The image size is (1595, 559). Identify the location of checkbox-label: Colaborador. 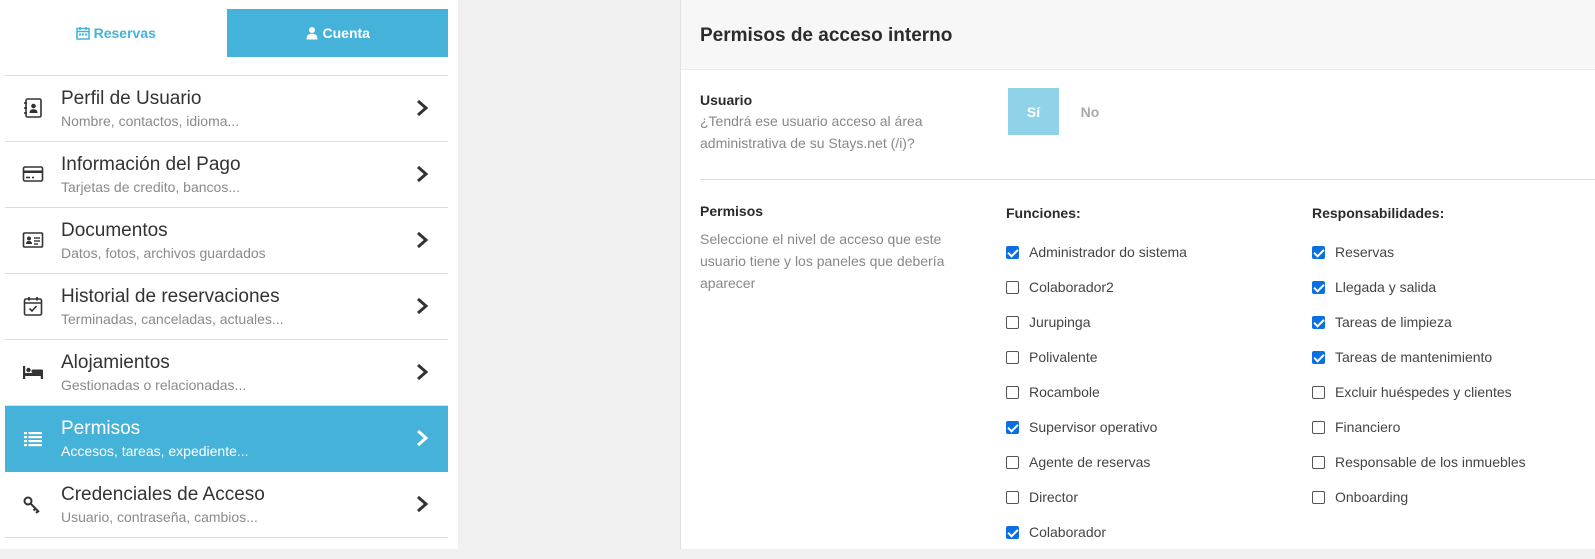
(1068, 532).